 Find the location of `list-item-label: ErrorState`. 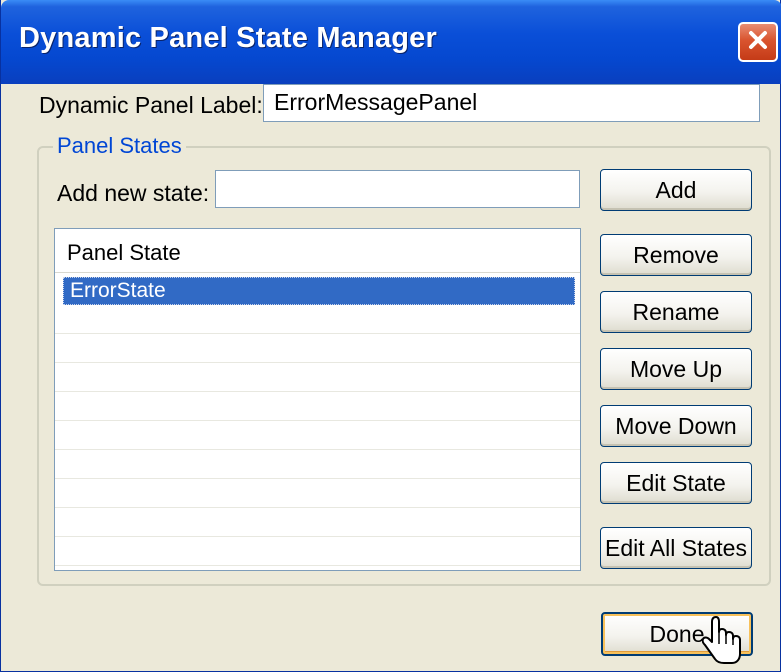

list-item-label: ErrorState is located at coordinates (118, 290).